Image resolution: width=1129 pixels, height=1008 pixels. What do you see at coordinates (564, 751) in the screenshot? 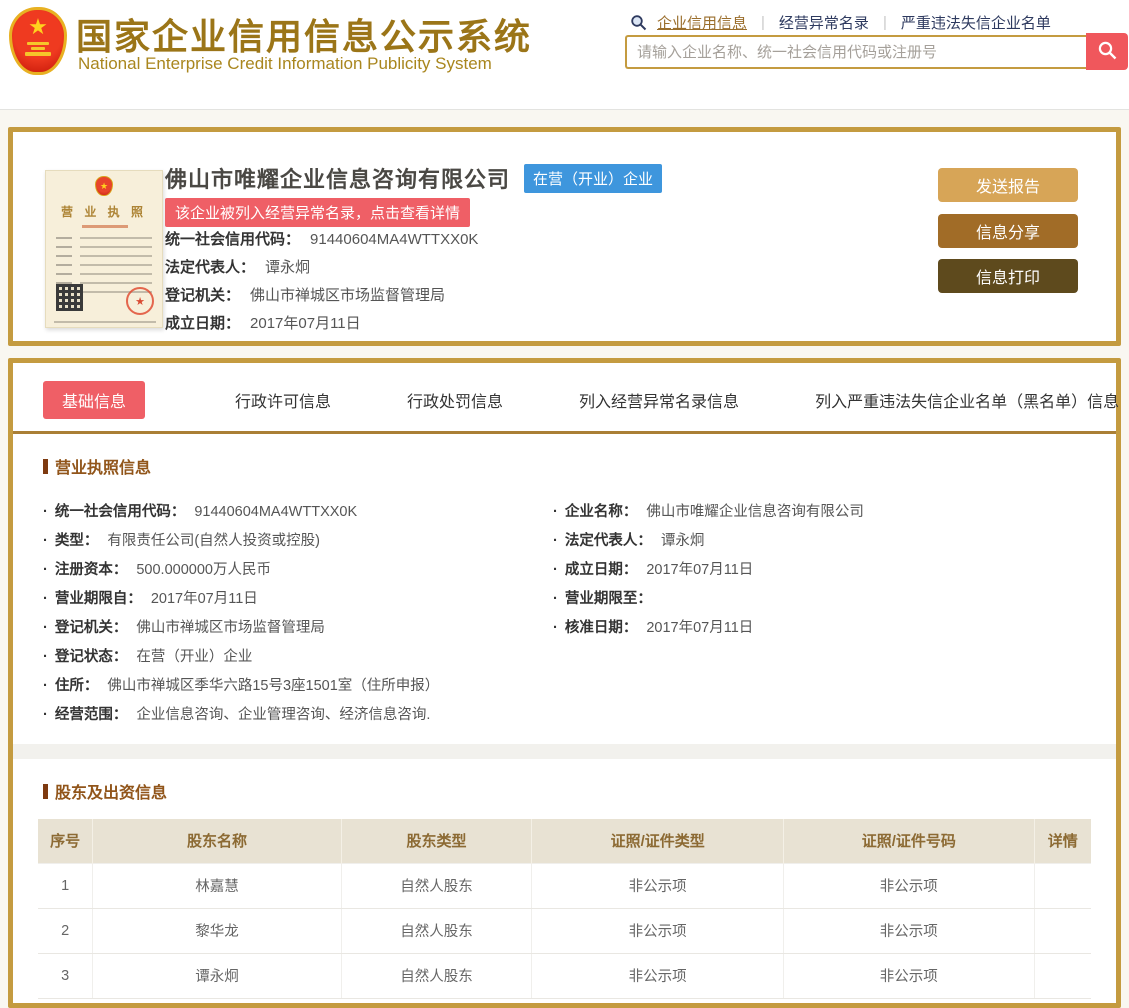
I see `section-divider` at bounding box center [564, 751].